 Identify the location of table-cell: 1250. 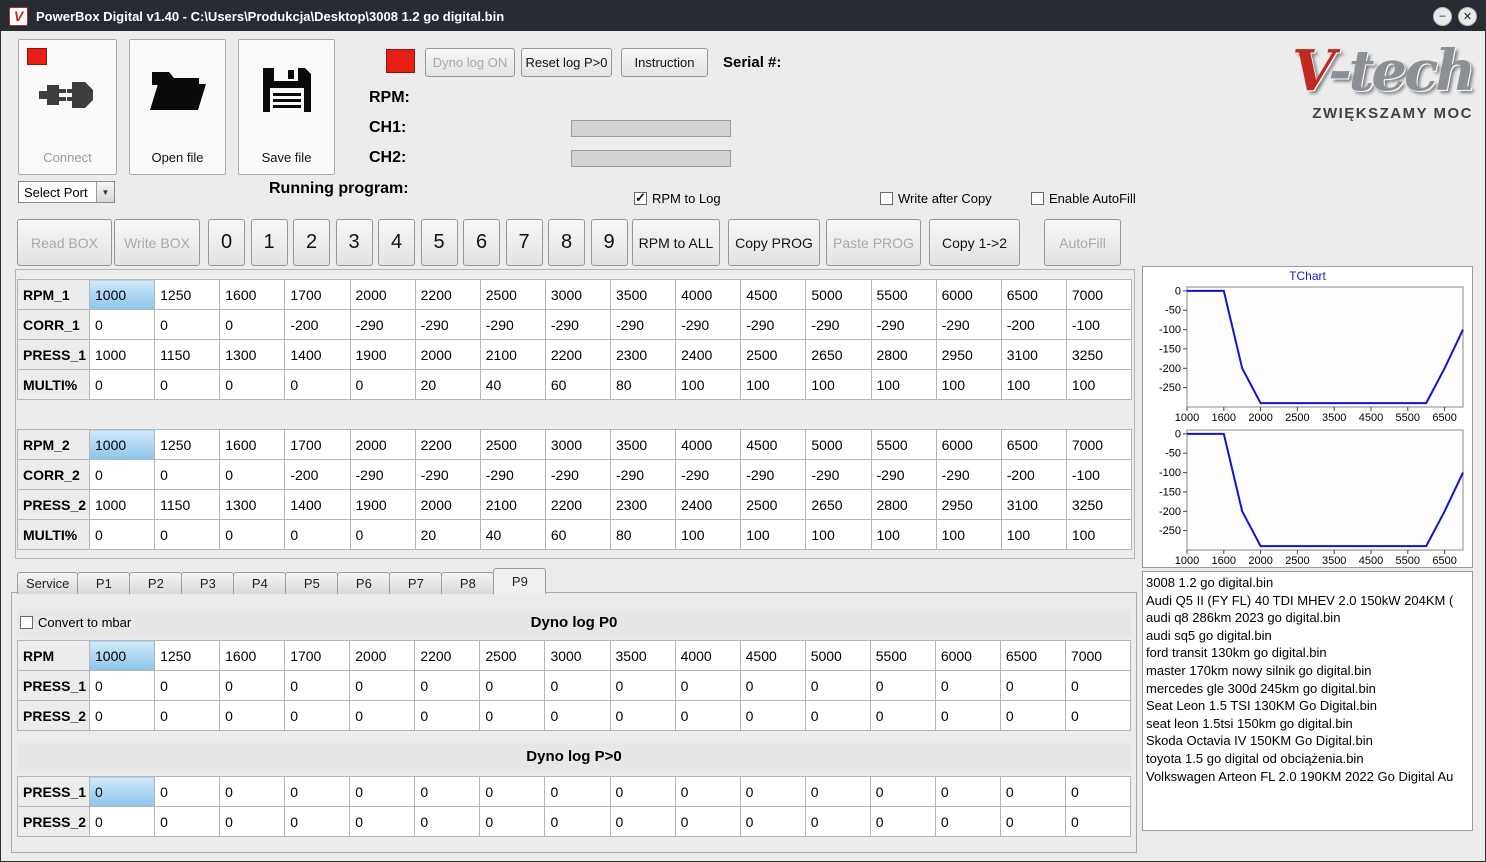
(187, 655).